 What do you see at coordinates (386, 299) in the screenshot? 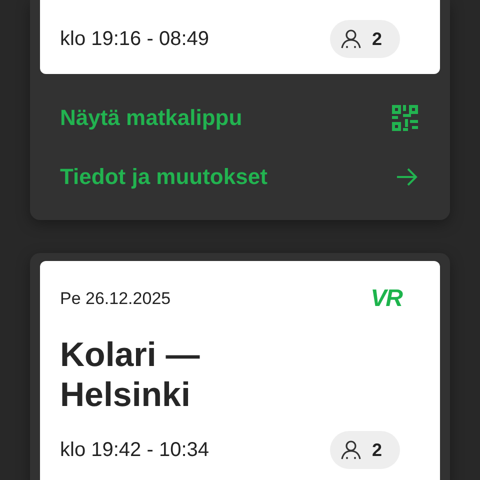
I see `vr-logo: VR` at bounding box center [386, 299].